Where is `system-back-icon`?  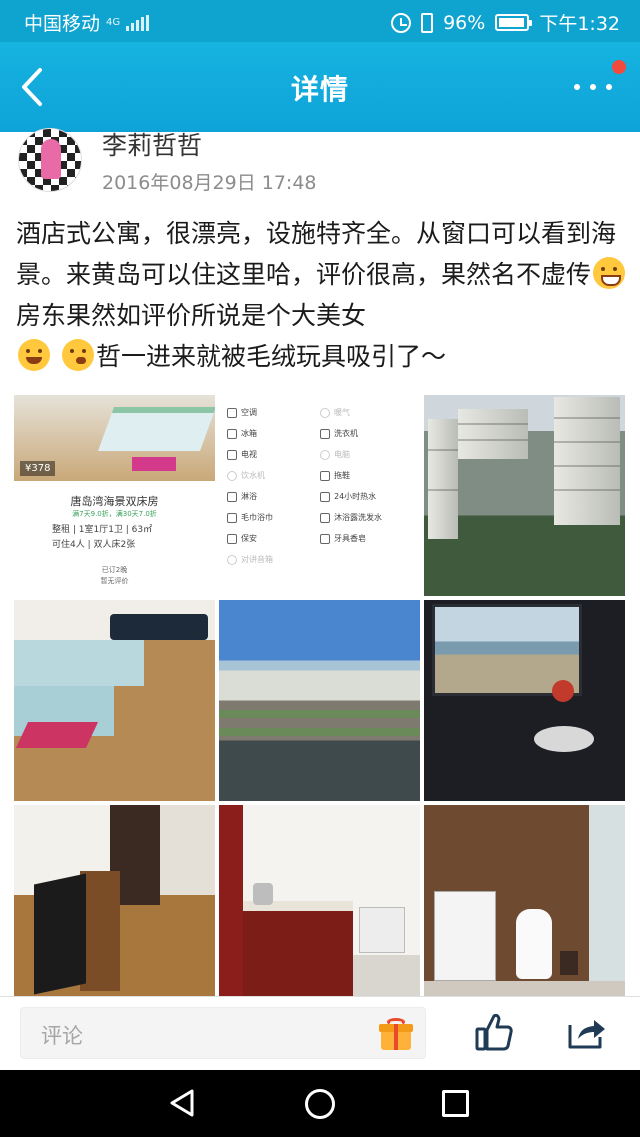
system-back-icon is located at coordinates (183, 1103).